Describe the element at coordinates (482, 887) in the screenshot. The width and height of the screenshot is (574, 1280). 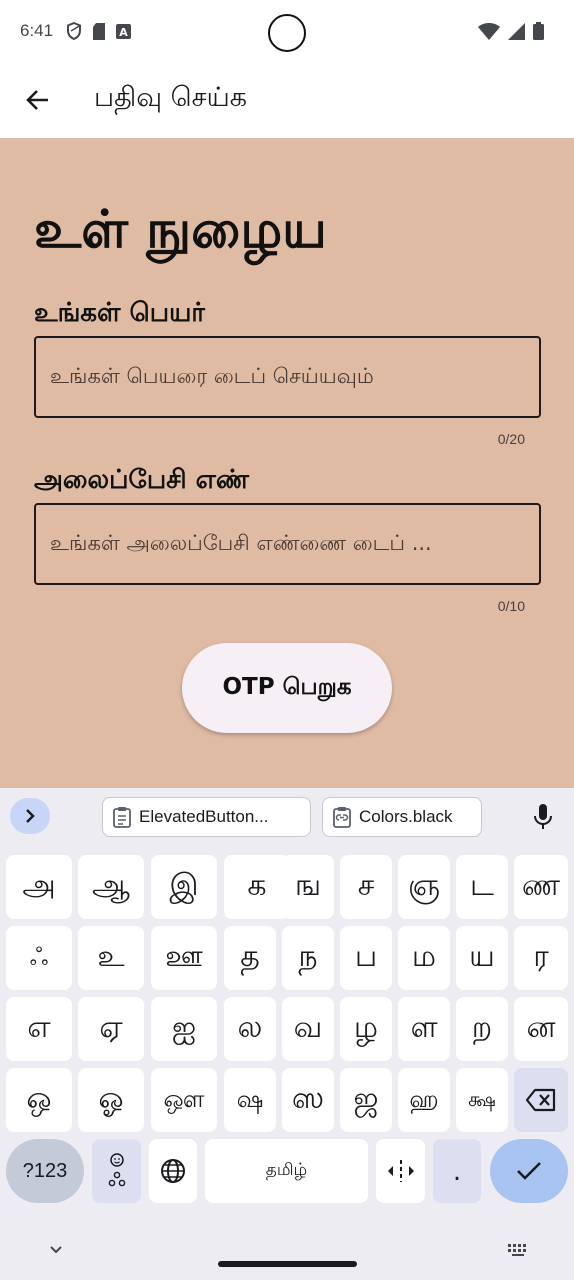
I see `key: ட` at that location.